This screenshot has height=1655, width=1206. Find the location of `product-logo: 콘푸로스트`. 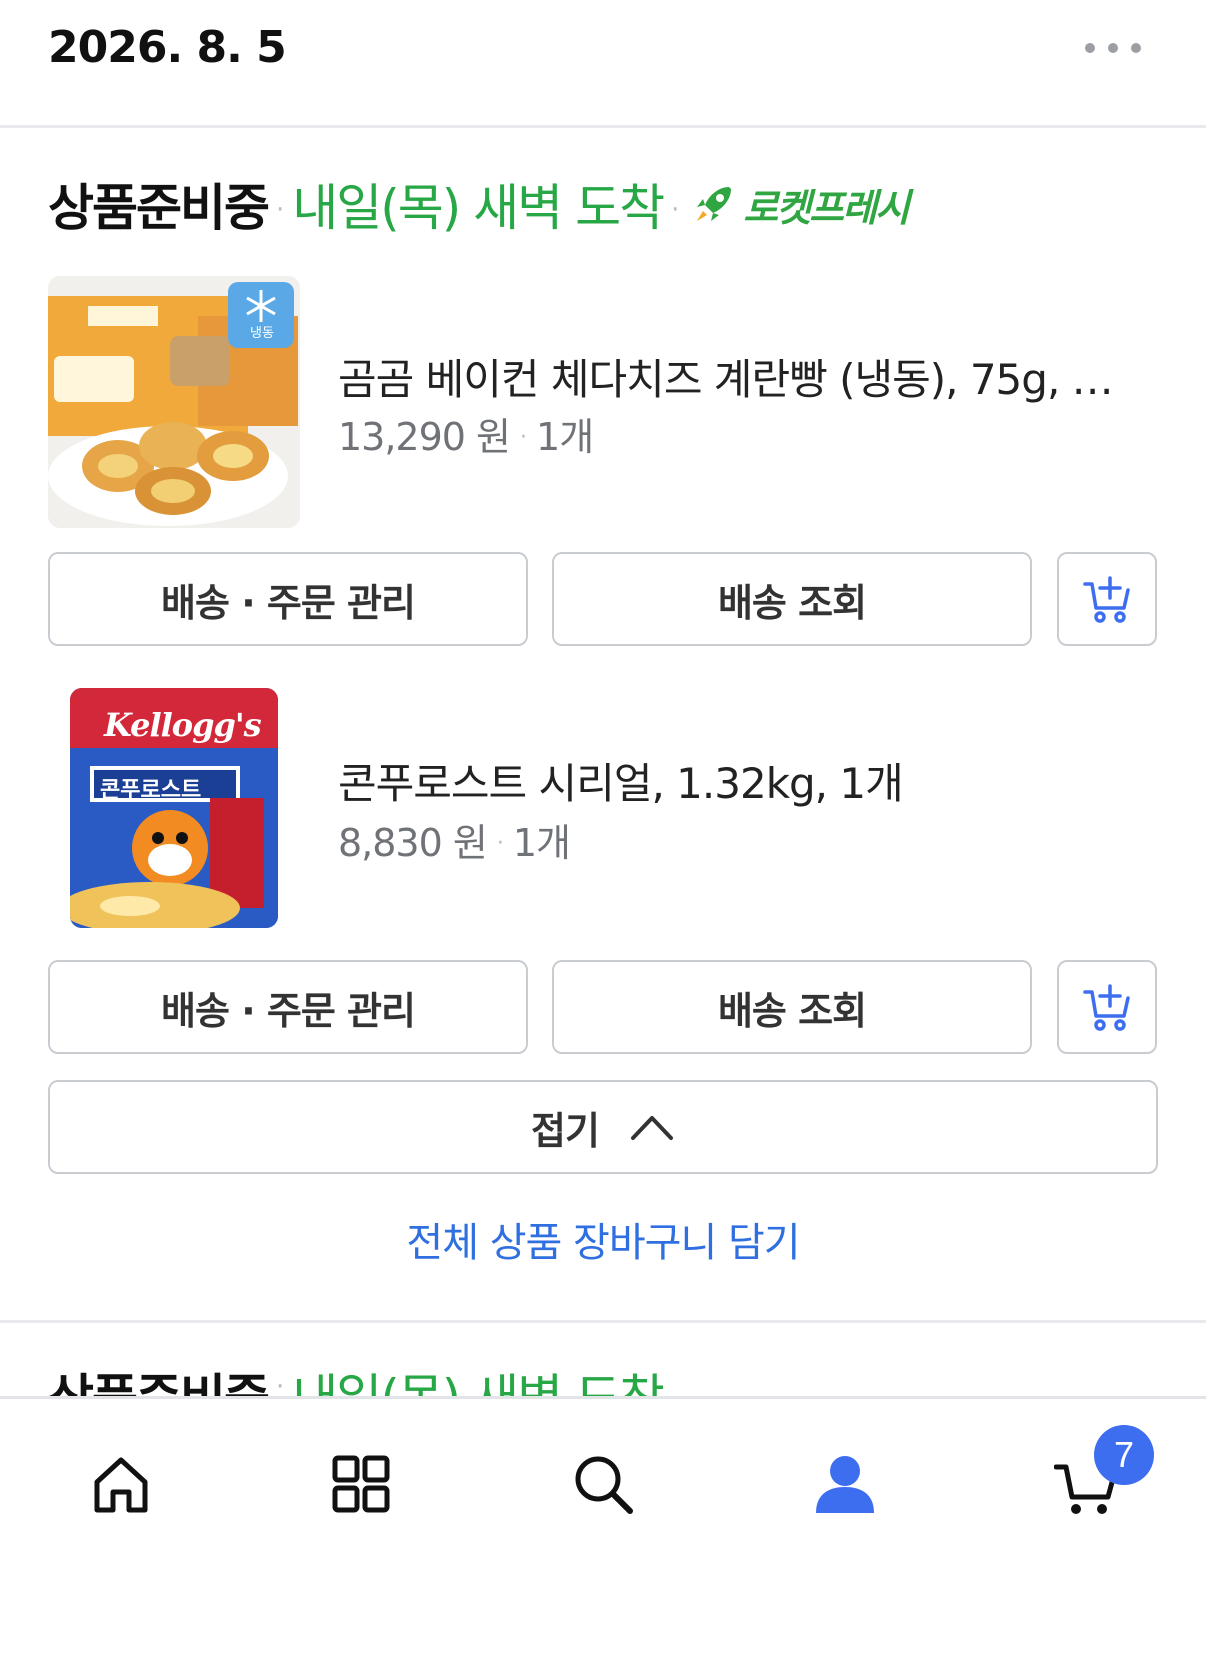

product-logo: 콘푸로스트 is located at coordinates (151, 790).